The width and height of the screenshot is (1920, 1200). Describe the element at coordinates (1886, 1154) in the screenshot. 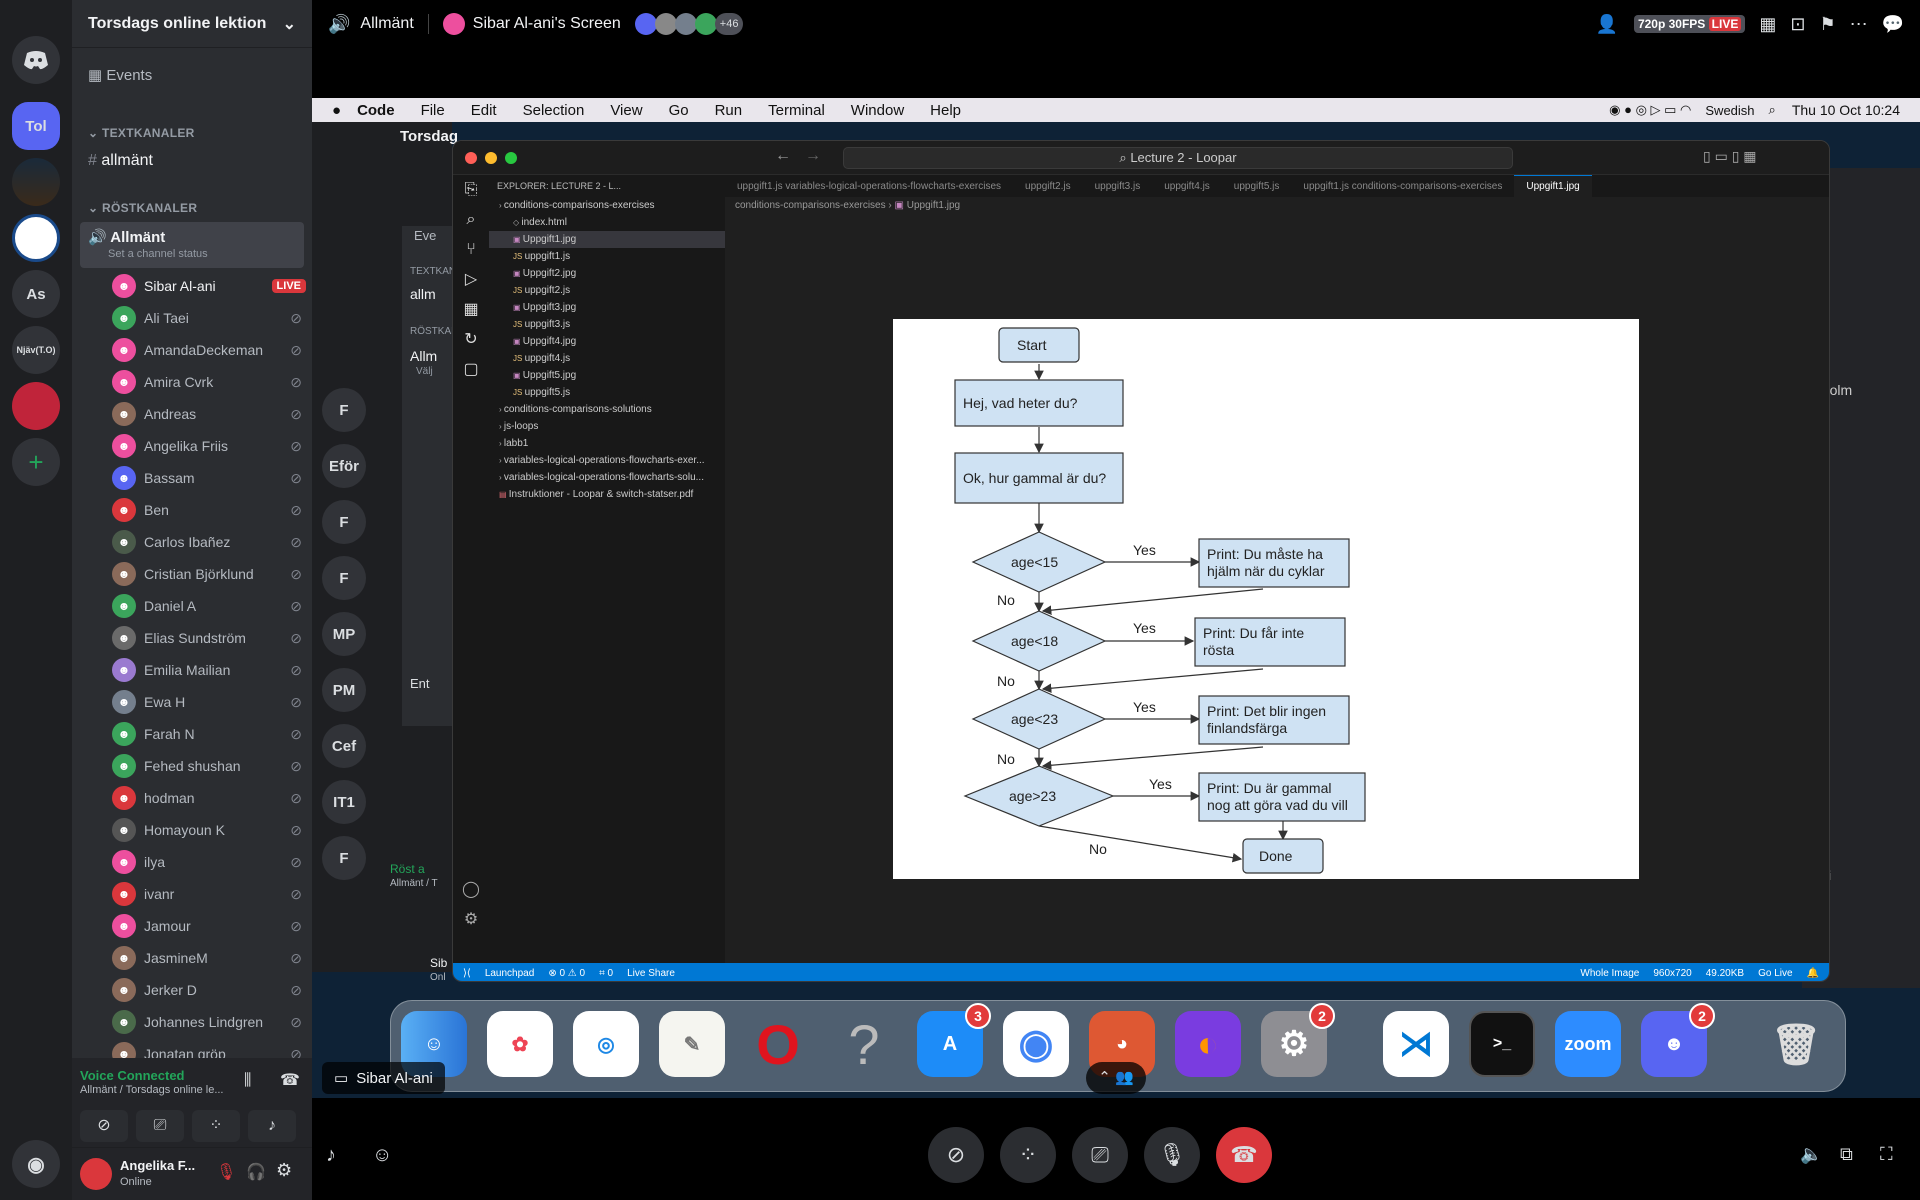

I see `fullscreen-icon: ⛶` at that location.